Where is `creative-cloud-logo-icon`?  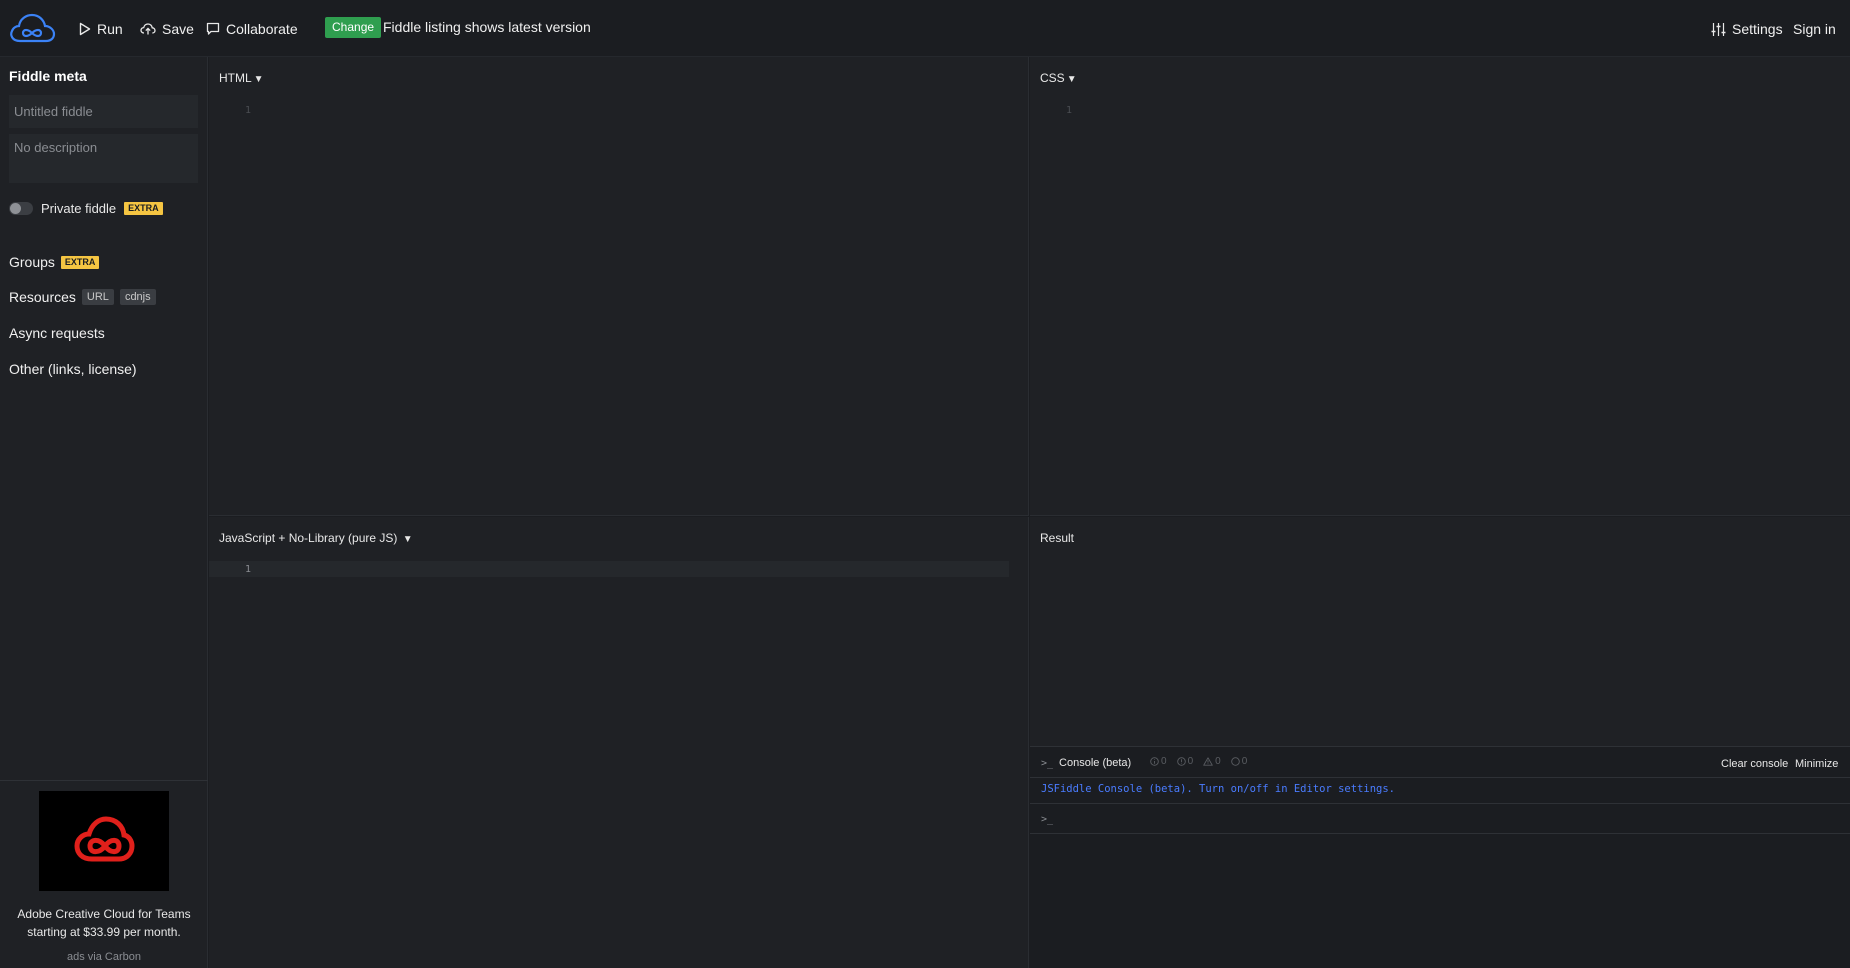
creative-cloud-logo-icon is located at coordinates (104, 839).